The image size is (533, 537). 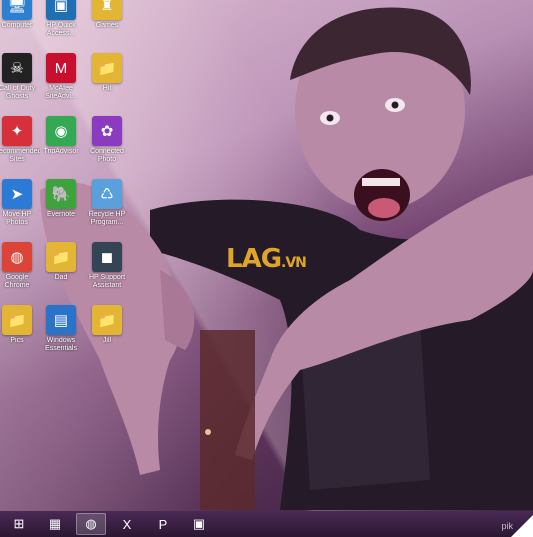 I want to click on watermark-main: LAG, so click(x=254, y=259).